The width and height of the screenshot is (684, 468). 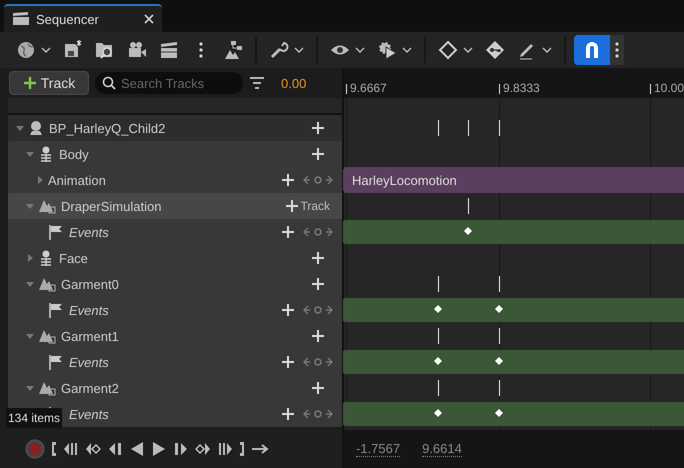 I want to click on ruler-label: 10.00, so click(x=669, y=88).